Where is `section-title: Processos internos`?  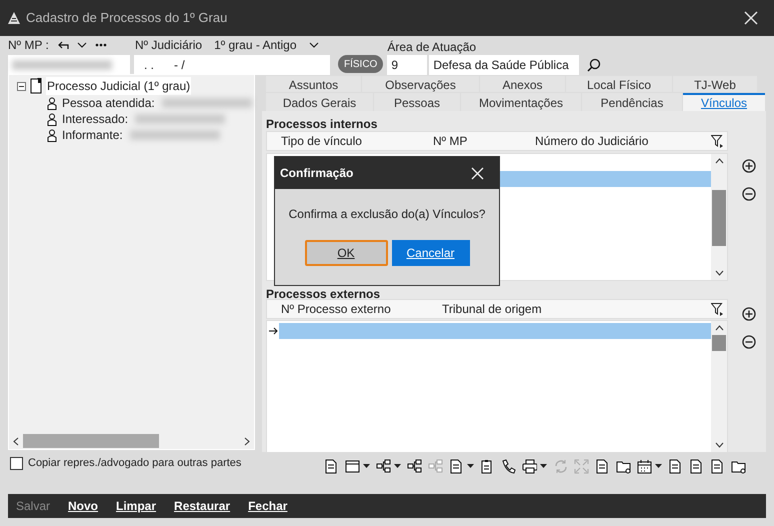
section-title: Processos internos is located at coordinates (322, 123).